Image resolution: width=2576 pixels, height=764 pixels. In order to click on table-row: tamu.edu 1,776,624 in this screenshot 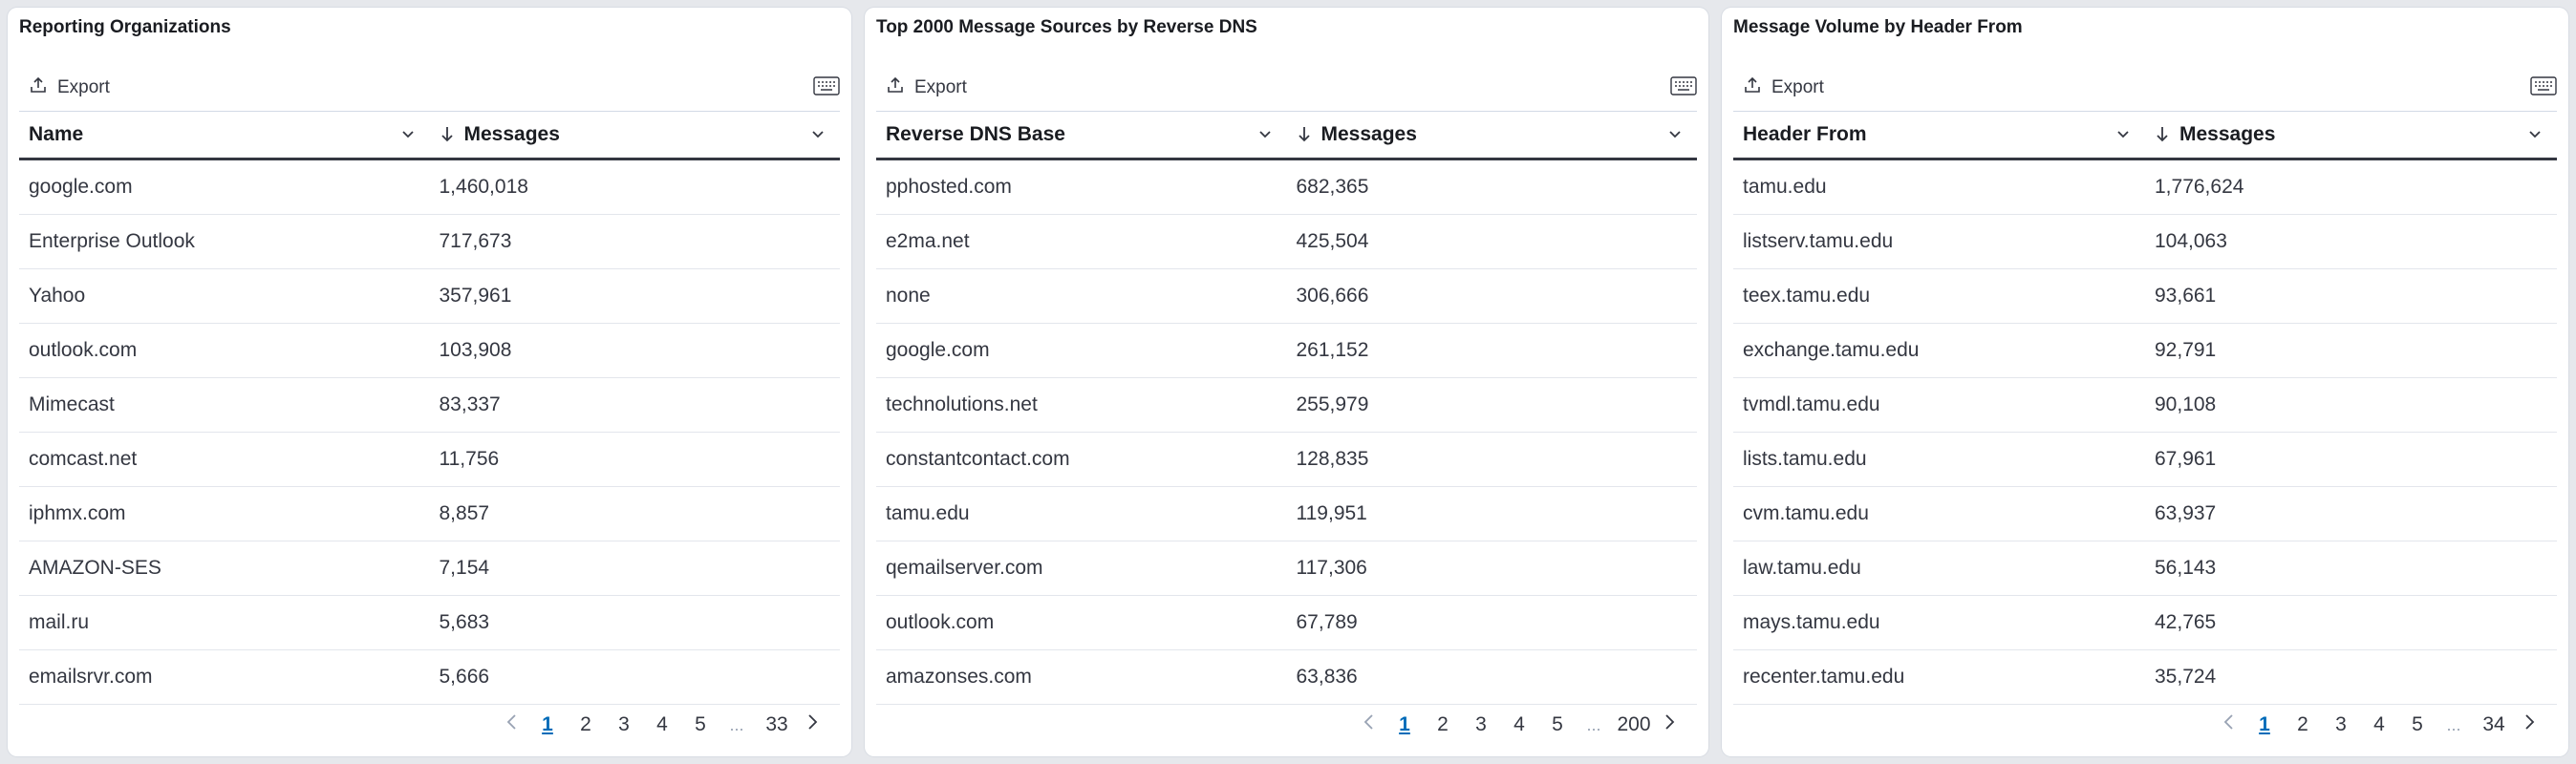, I will do `click(2145, 187)`.